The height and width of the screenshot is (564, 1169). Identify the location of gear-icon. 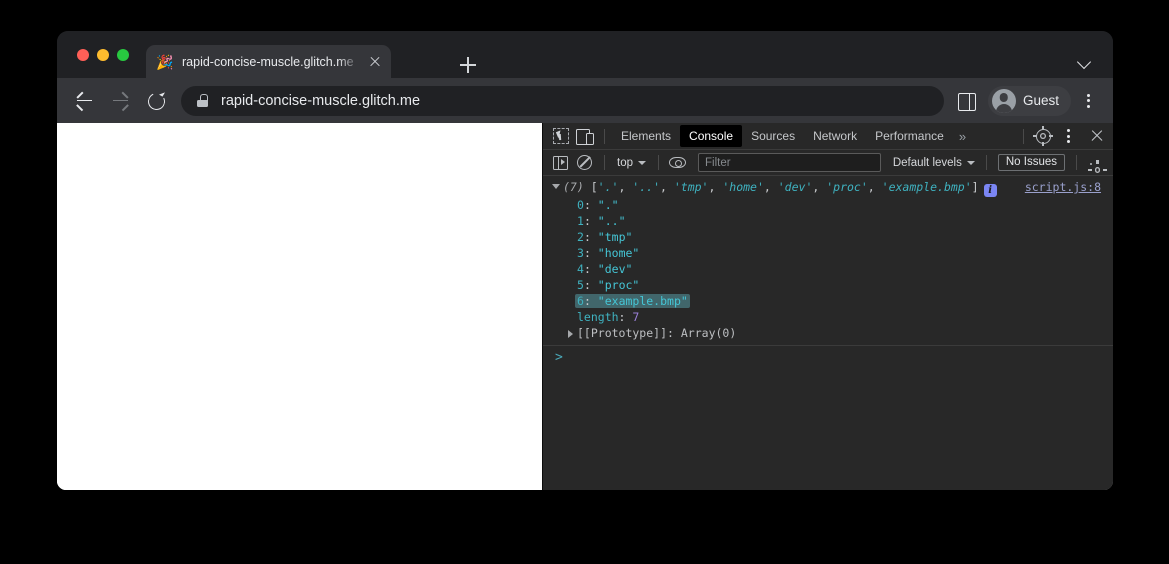
(1043, 136).